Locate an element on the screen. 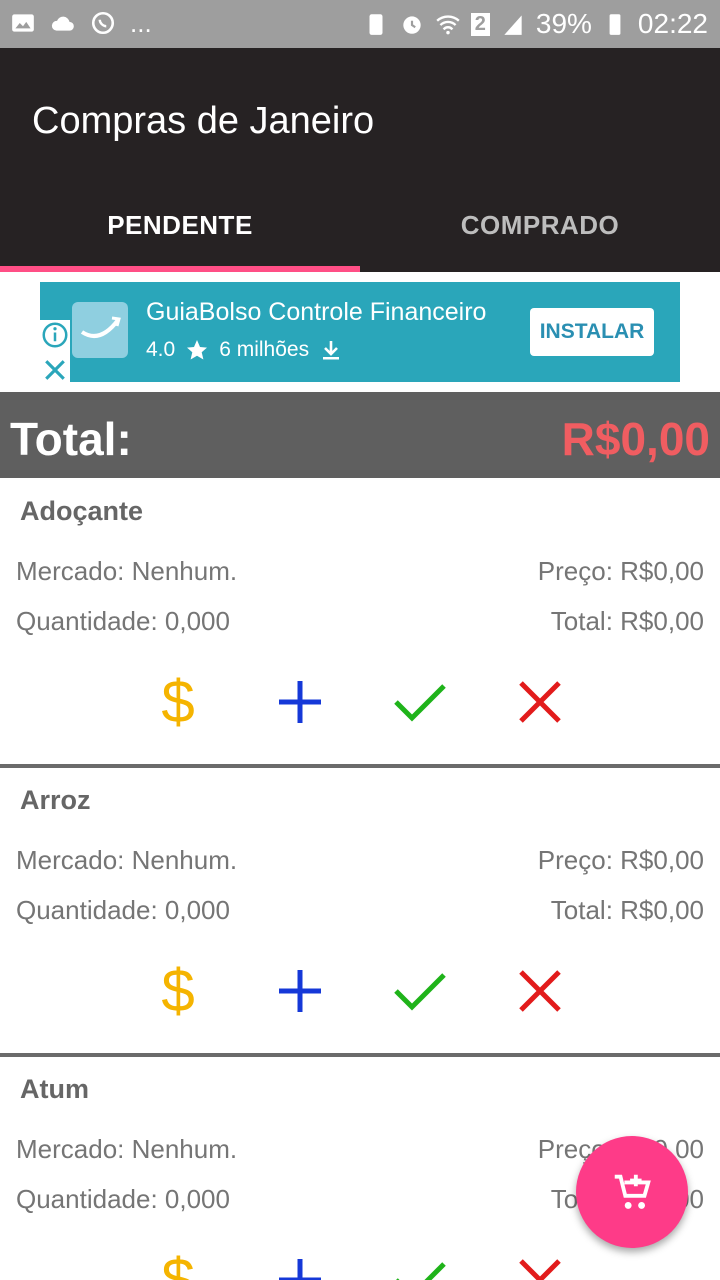 This screenshot has width=720, height=1280. ad-downloads: 6 milhões is located at coordinates (264, 349).